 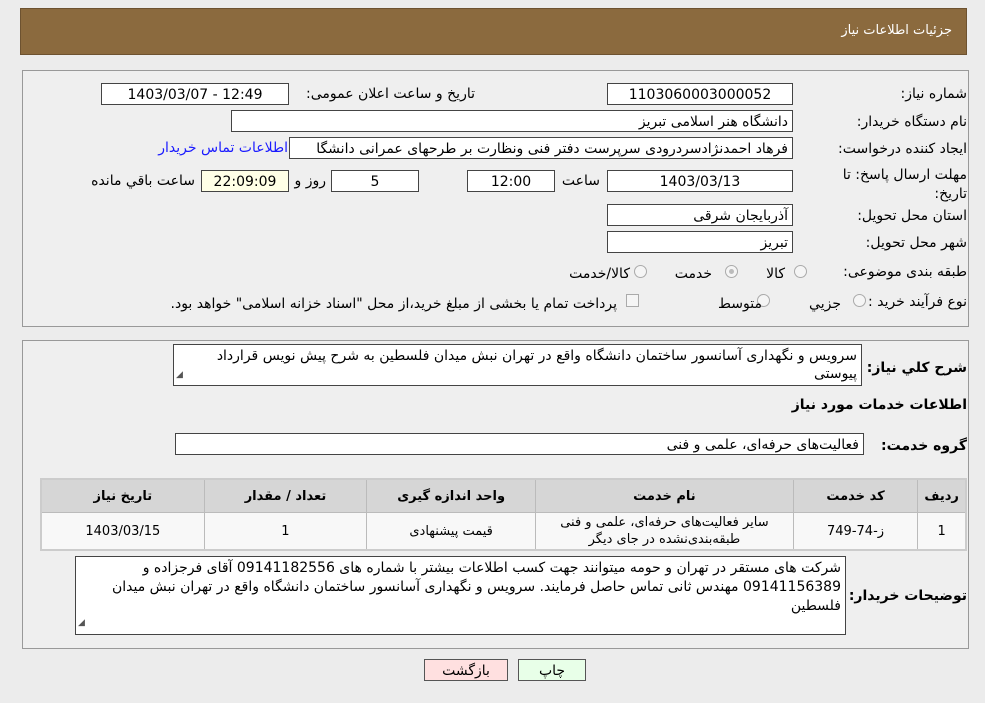 I want to click on days-field: 5, so click(x=375, y=181).